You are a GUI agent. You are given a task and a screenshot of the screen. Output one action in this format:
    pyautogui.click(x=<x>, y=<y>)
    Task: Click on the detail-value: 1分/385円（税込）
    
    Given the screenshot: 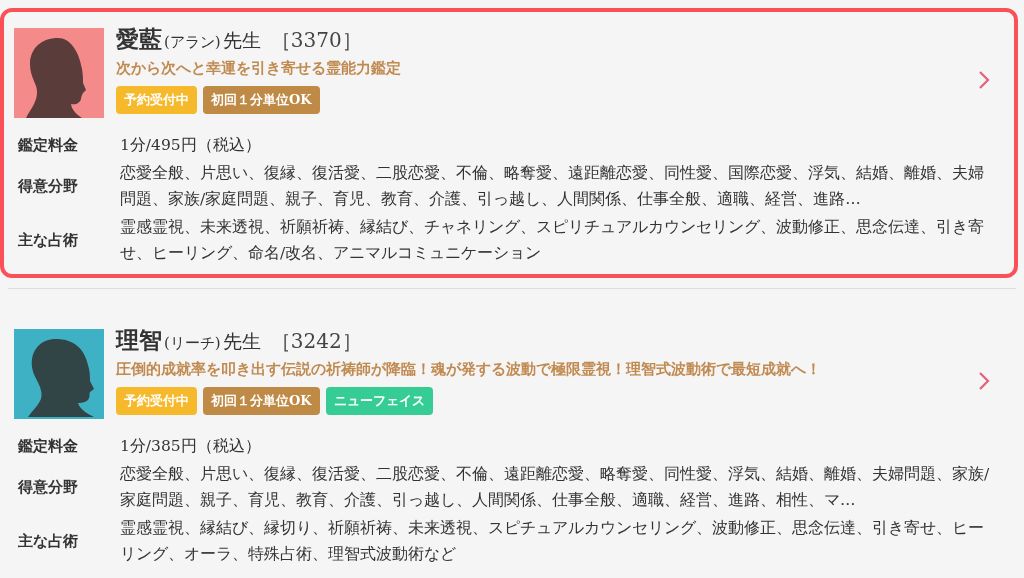 What is the action you would take?
    pyautogui.click(x=191, y=446)
    